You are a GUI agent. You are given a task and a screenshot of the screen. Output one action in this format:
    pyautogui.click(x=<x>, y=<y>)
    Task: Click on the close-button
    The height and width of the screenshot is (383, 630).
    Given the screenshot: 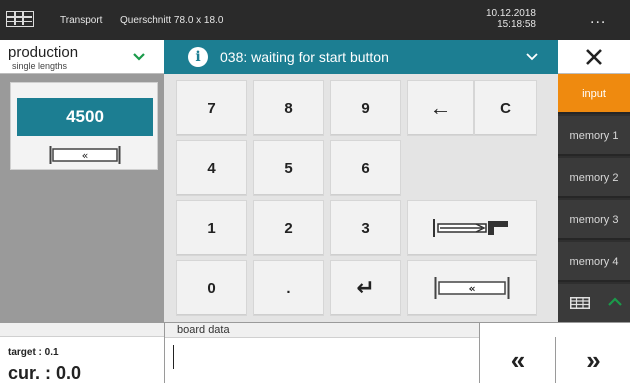 What is the action you would take?
    pyautogui.click(x=594, y=57)
    